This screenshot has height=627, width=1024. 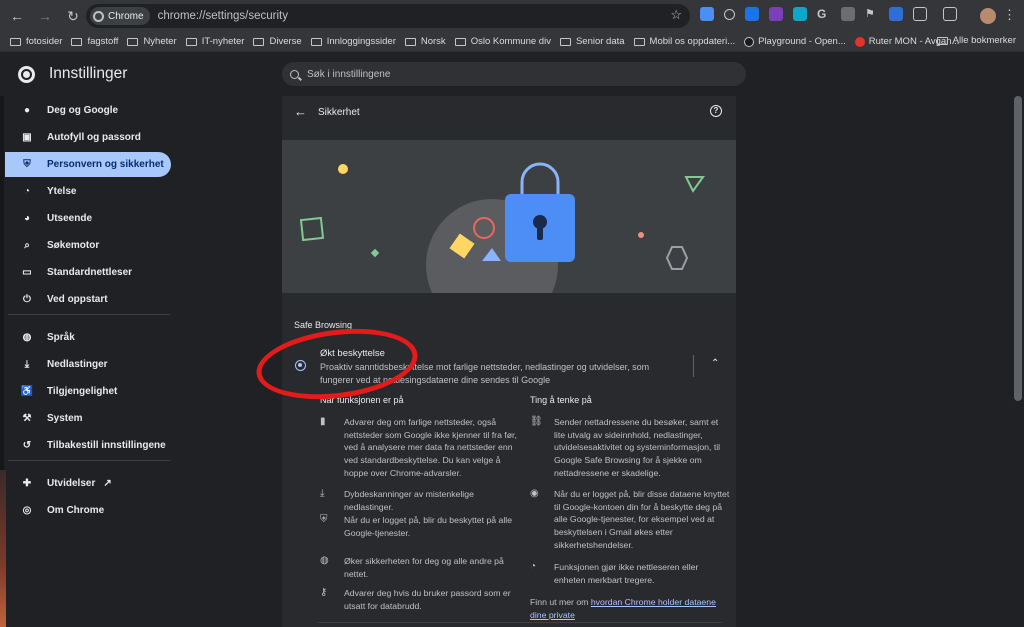 I want to click on desktop-wallpaper-edge, so click(x=3, y=548).